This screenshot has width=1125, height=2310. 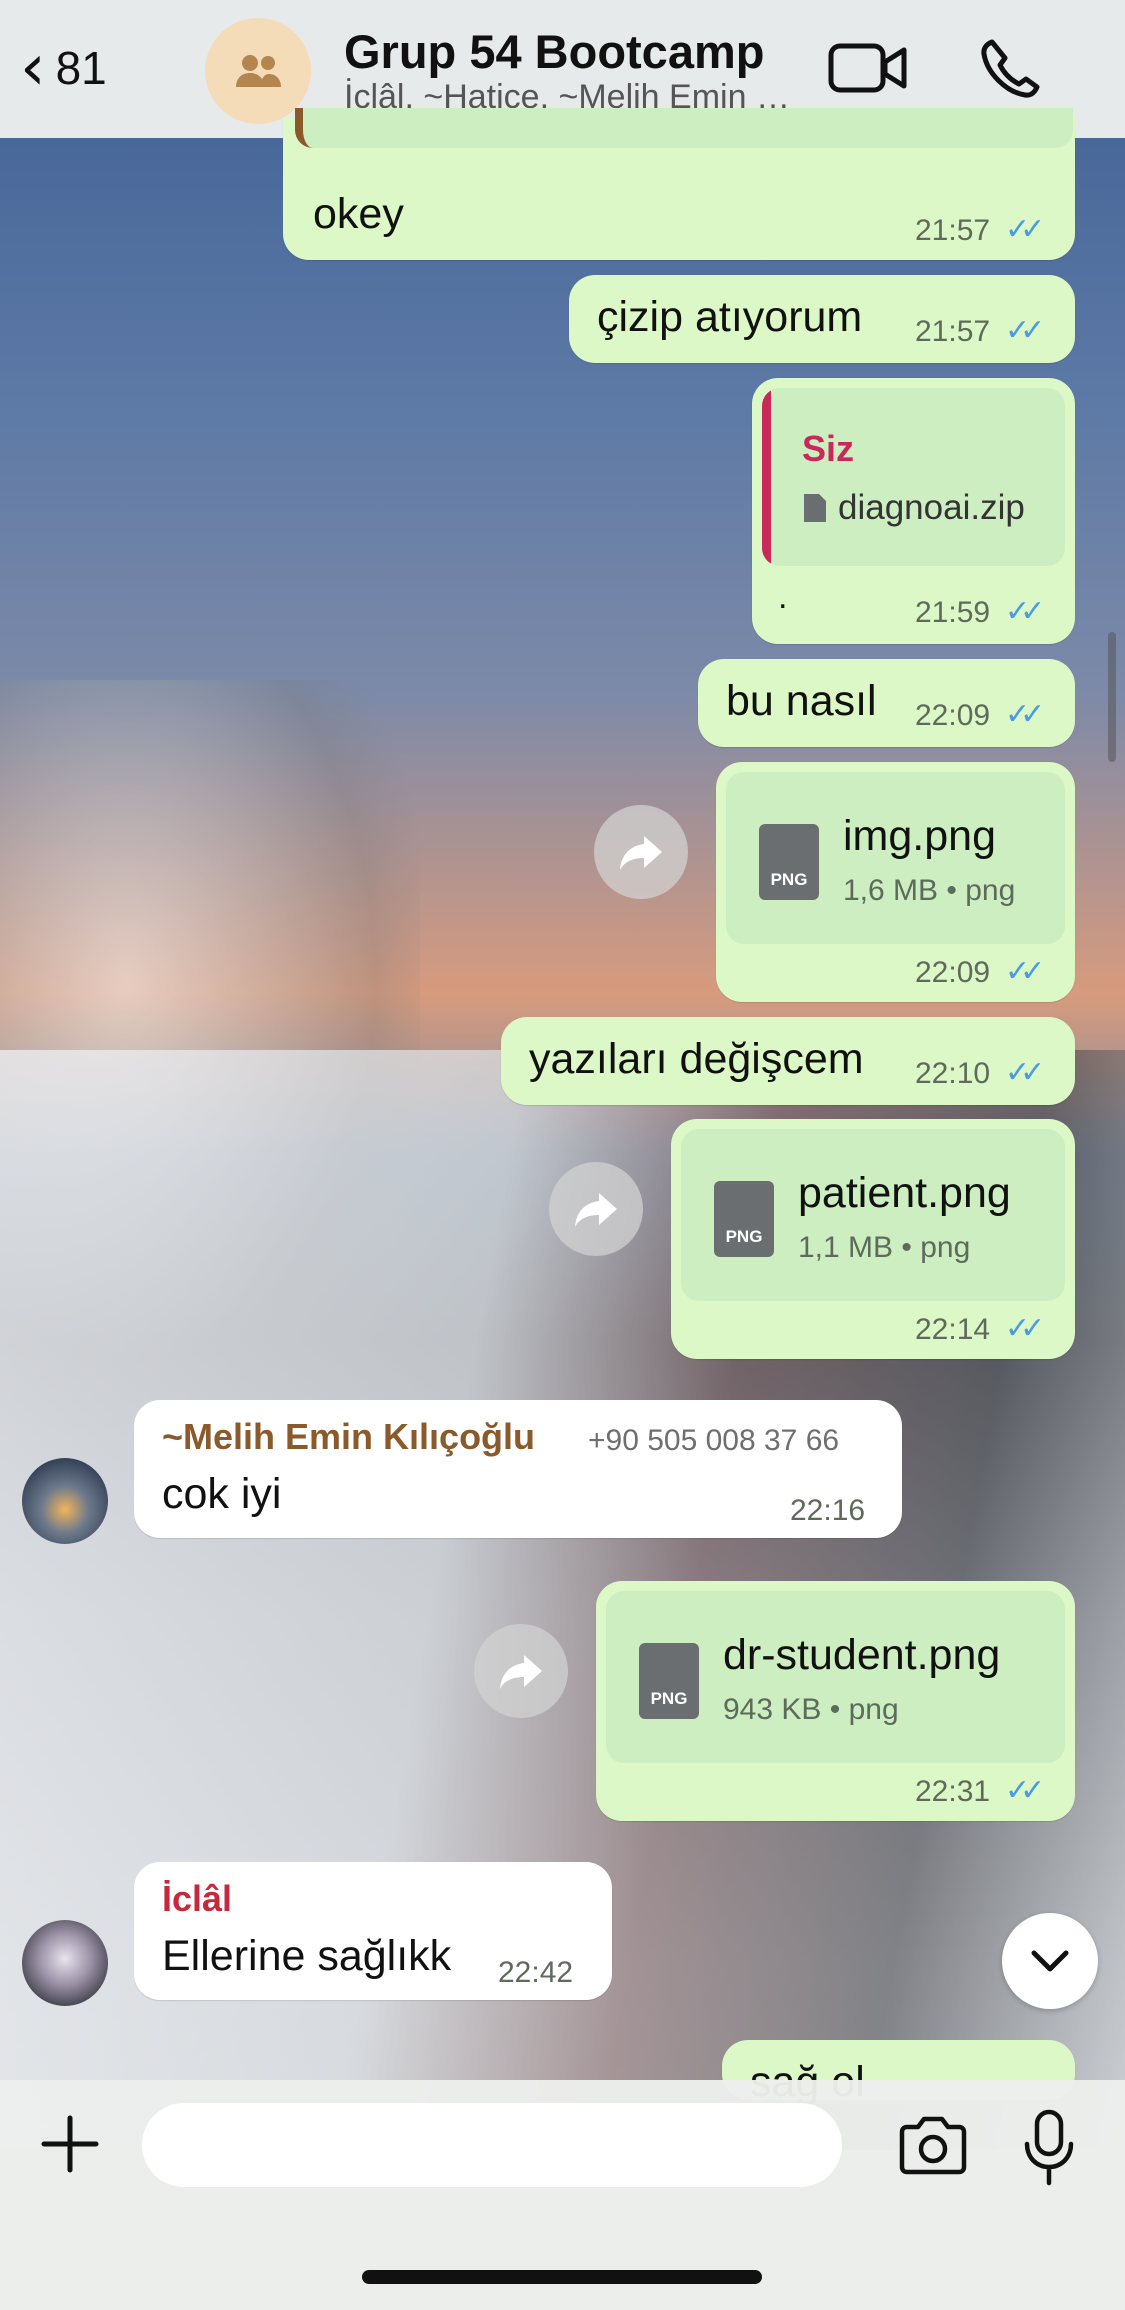 What do you see at coordinates (953, 1073) in the screenshot?
I see `message-time: 22:10` at bounding box center [953, 1073].